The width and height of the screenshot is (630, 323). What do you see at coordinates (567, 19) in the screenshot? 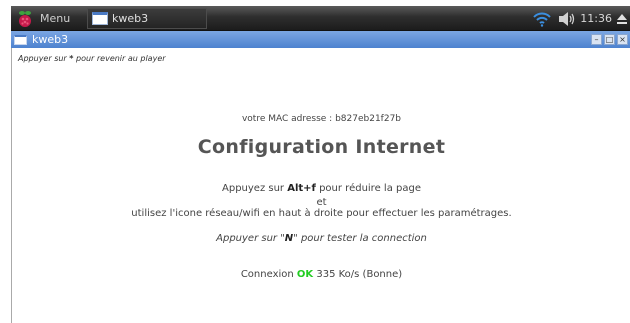
I see `volume-icon` at bounding box center [567, 19].